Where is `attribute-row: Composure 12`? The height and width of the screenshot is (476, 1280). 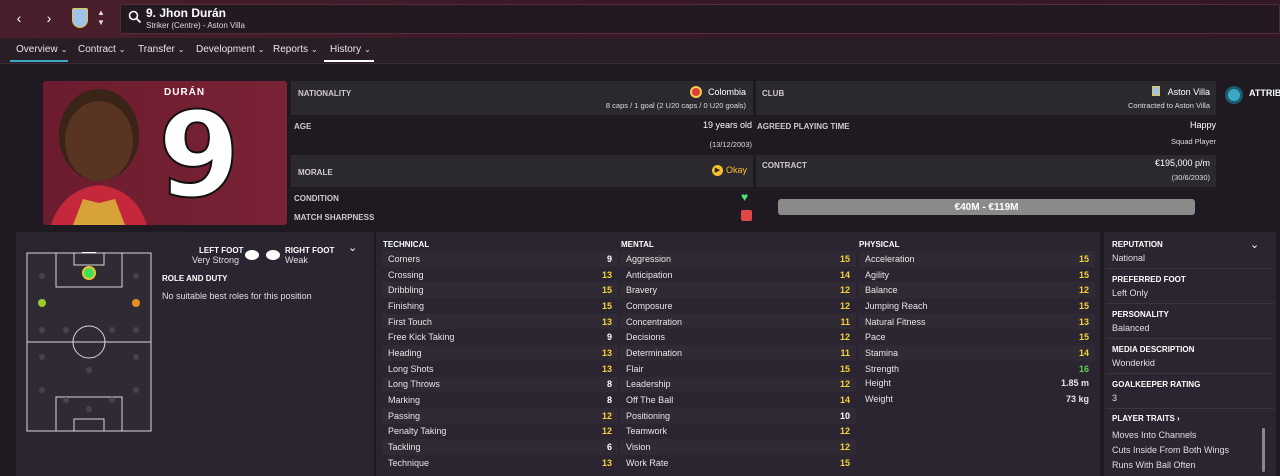 attribute-row: Composure 12 is located at coordinates (738, 306).